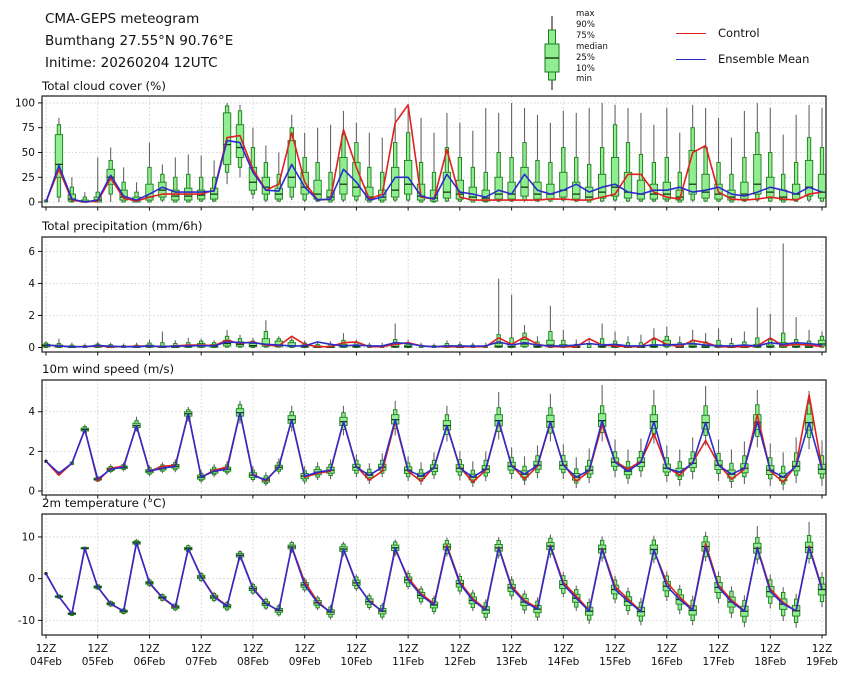 The width and height of the screenshot is (847, 681). I want to click on svg-text: 17Feb, so click(719, 662).